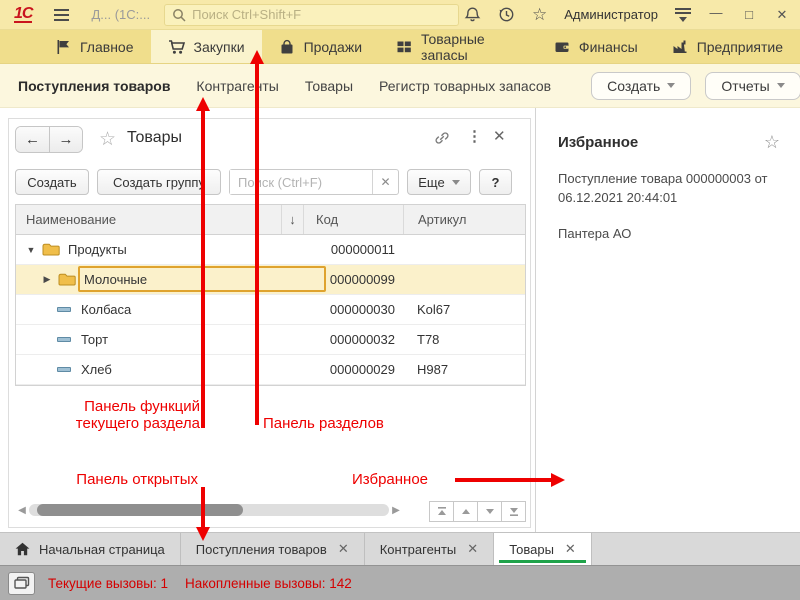 Image resolution: width=800 pixels, height=600 pixels. Describe the element at coordinates (270, 370) in the screenshot. I see `table-row: Хлеб 000000029 H987` at that location.